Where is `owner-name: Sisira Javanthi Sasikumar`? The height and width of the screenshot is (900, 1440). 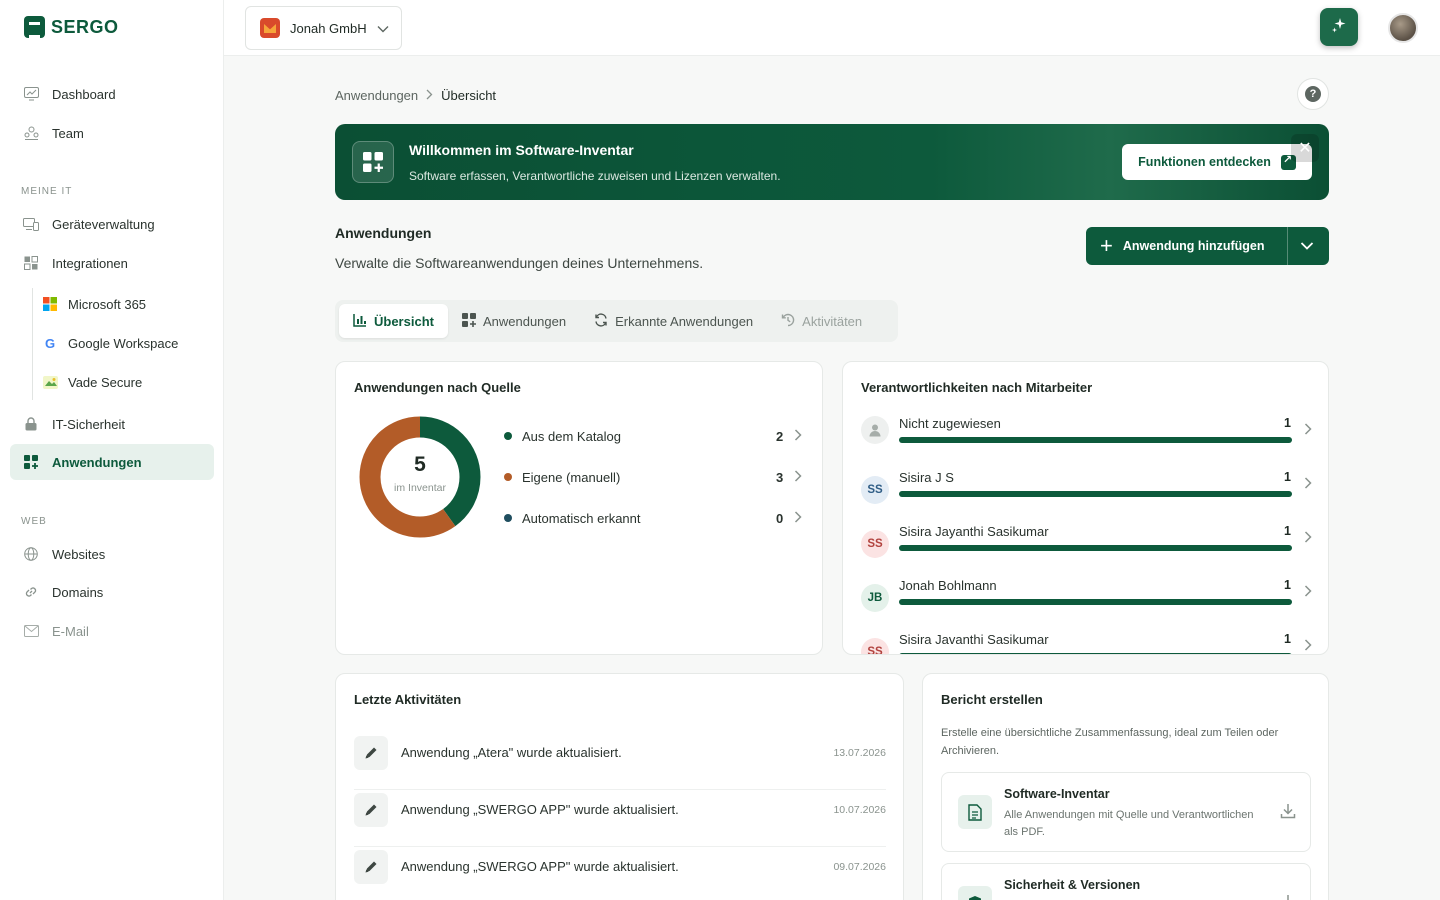 owner-name: Sisira Javanthi Sasikumar is located at coordinates (974, 639).